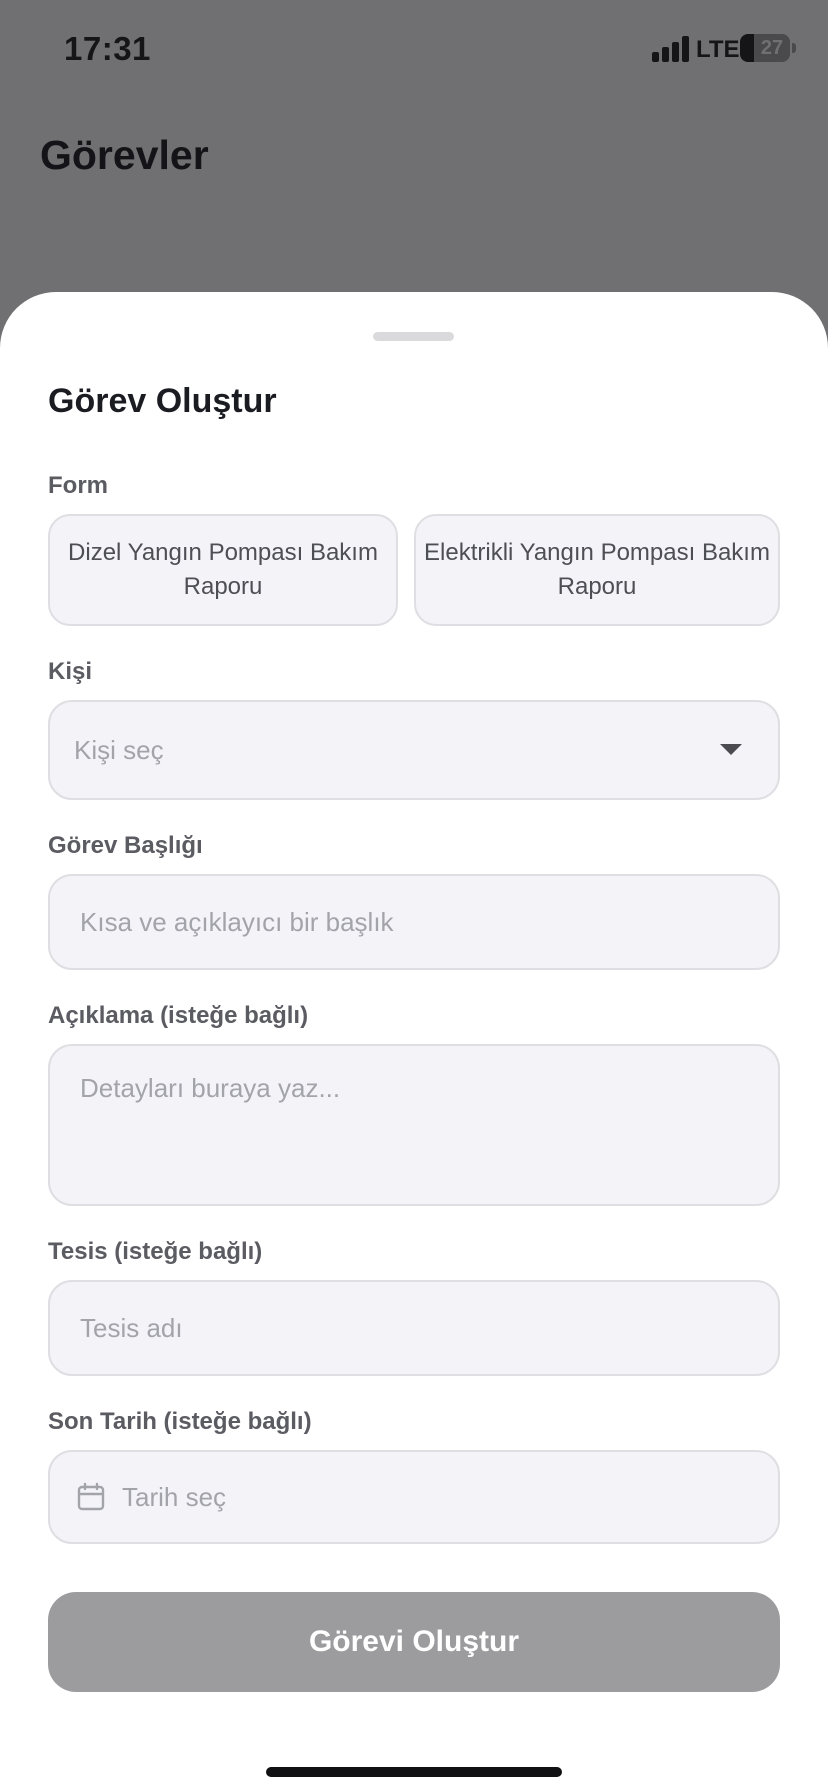 The height and width of the screenshot is (1792, 828). What do you see at coordinates (414, 1772) in the screenshot?
I see `home-indicator` at bounding box center [414, 1772].